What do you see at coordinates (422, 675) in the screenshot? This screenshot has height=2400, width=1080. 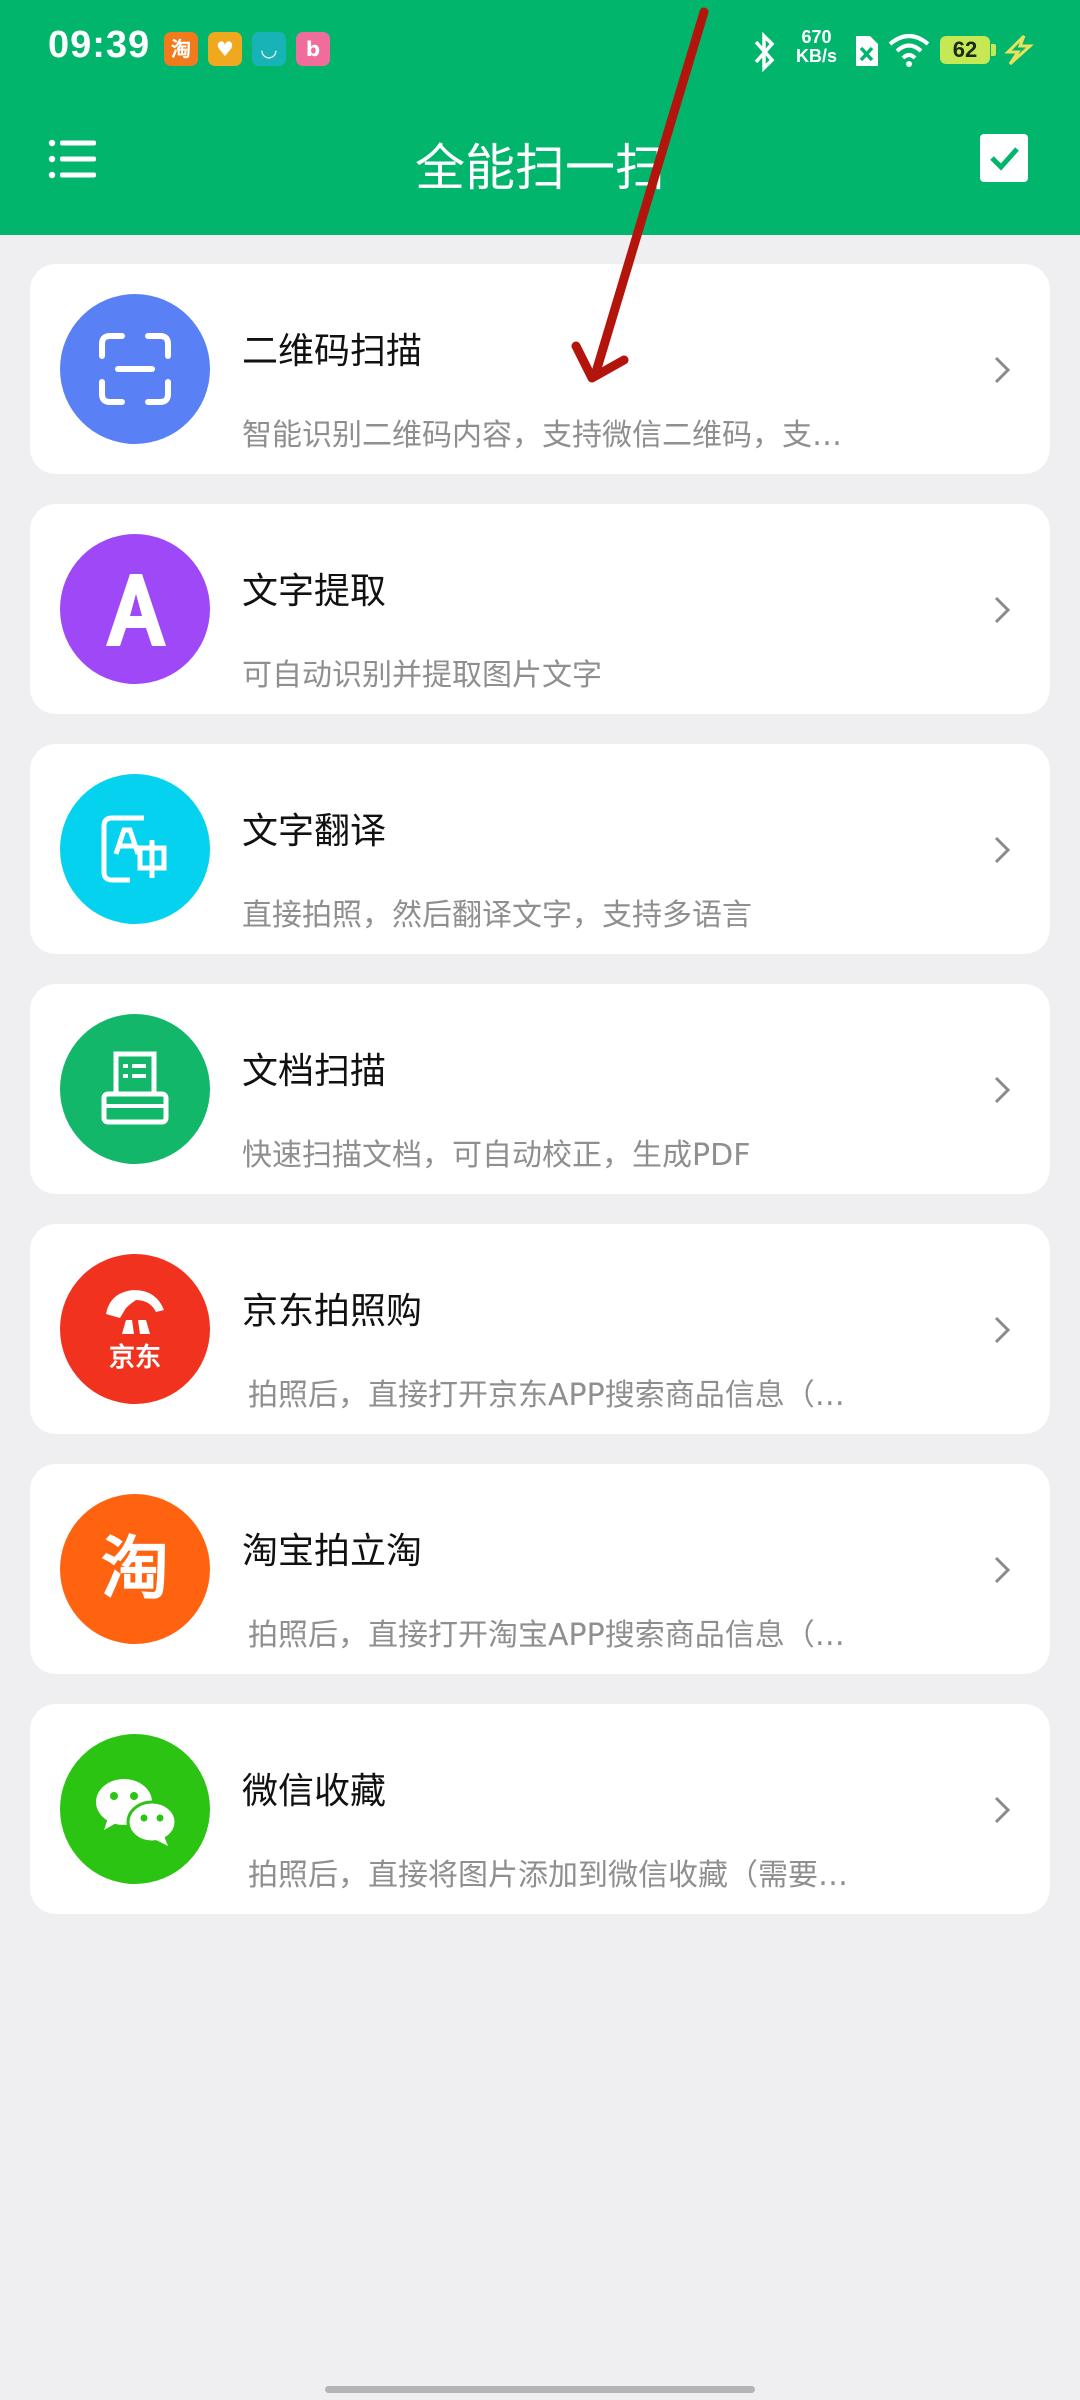 I see `card-description: 可自动识别并提取图片文字` at bounding box center [422, 675].